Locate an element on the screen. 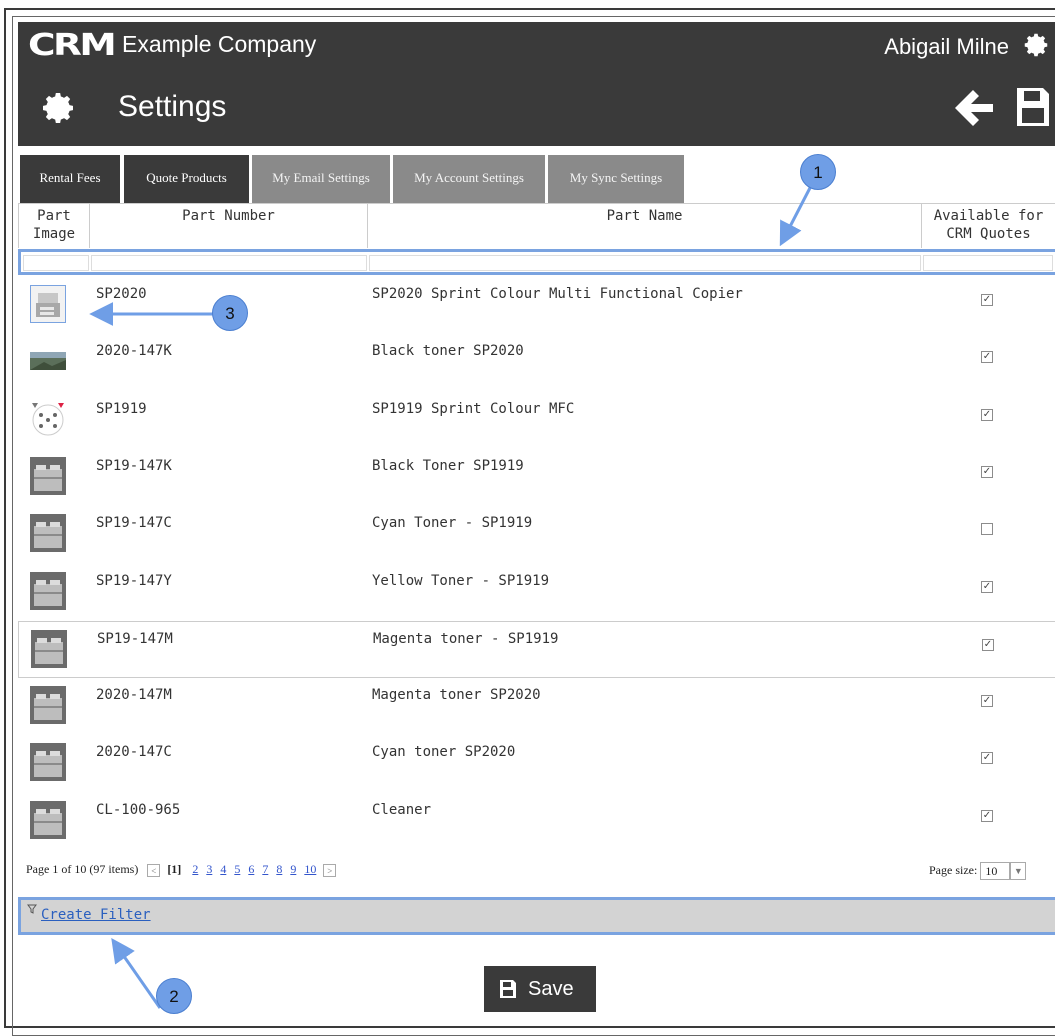  page-link: 3 is located at coordinates (209, 869).